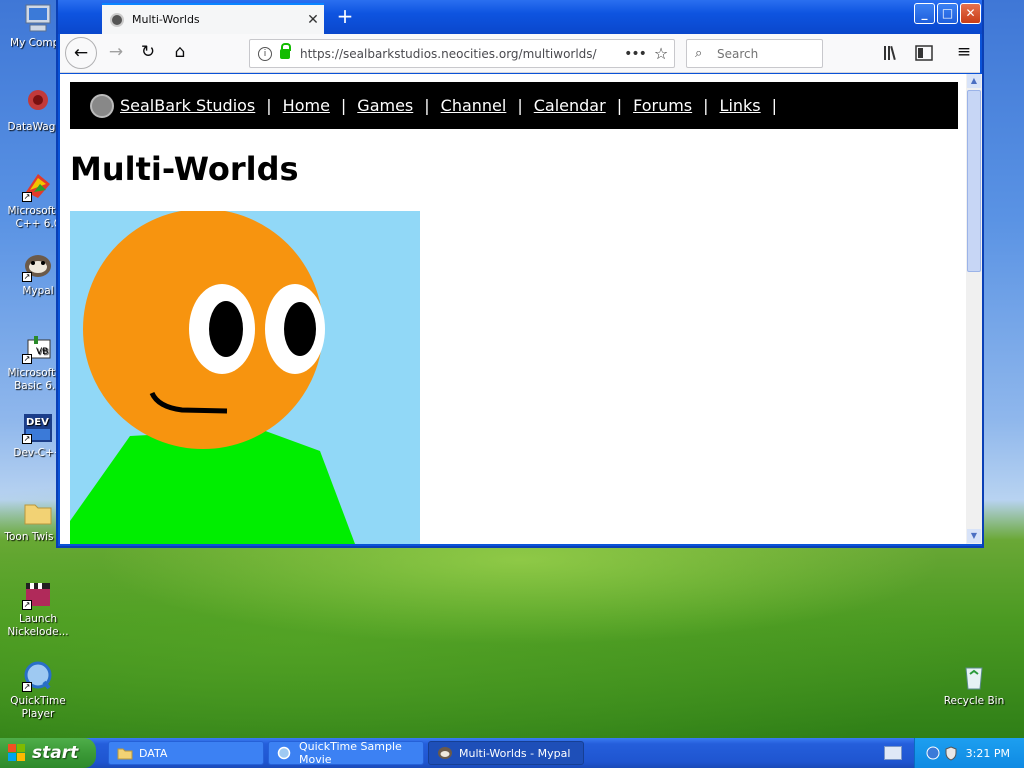  What do you see at coordinates (153, 753) in the screenshot?
I see `taskbar-item-label: DATA` at bounding box center [153, 753].